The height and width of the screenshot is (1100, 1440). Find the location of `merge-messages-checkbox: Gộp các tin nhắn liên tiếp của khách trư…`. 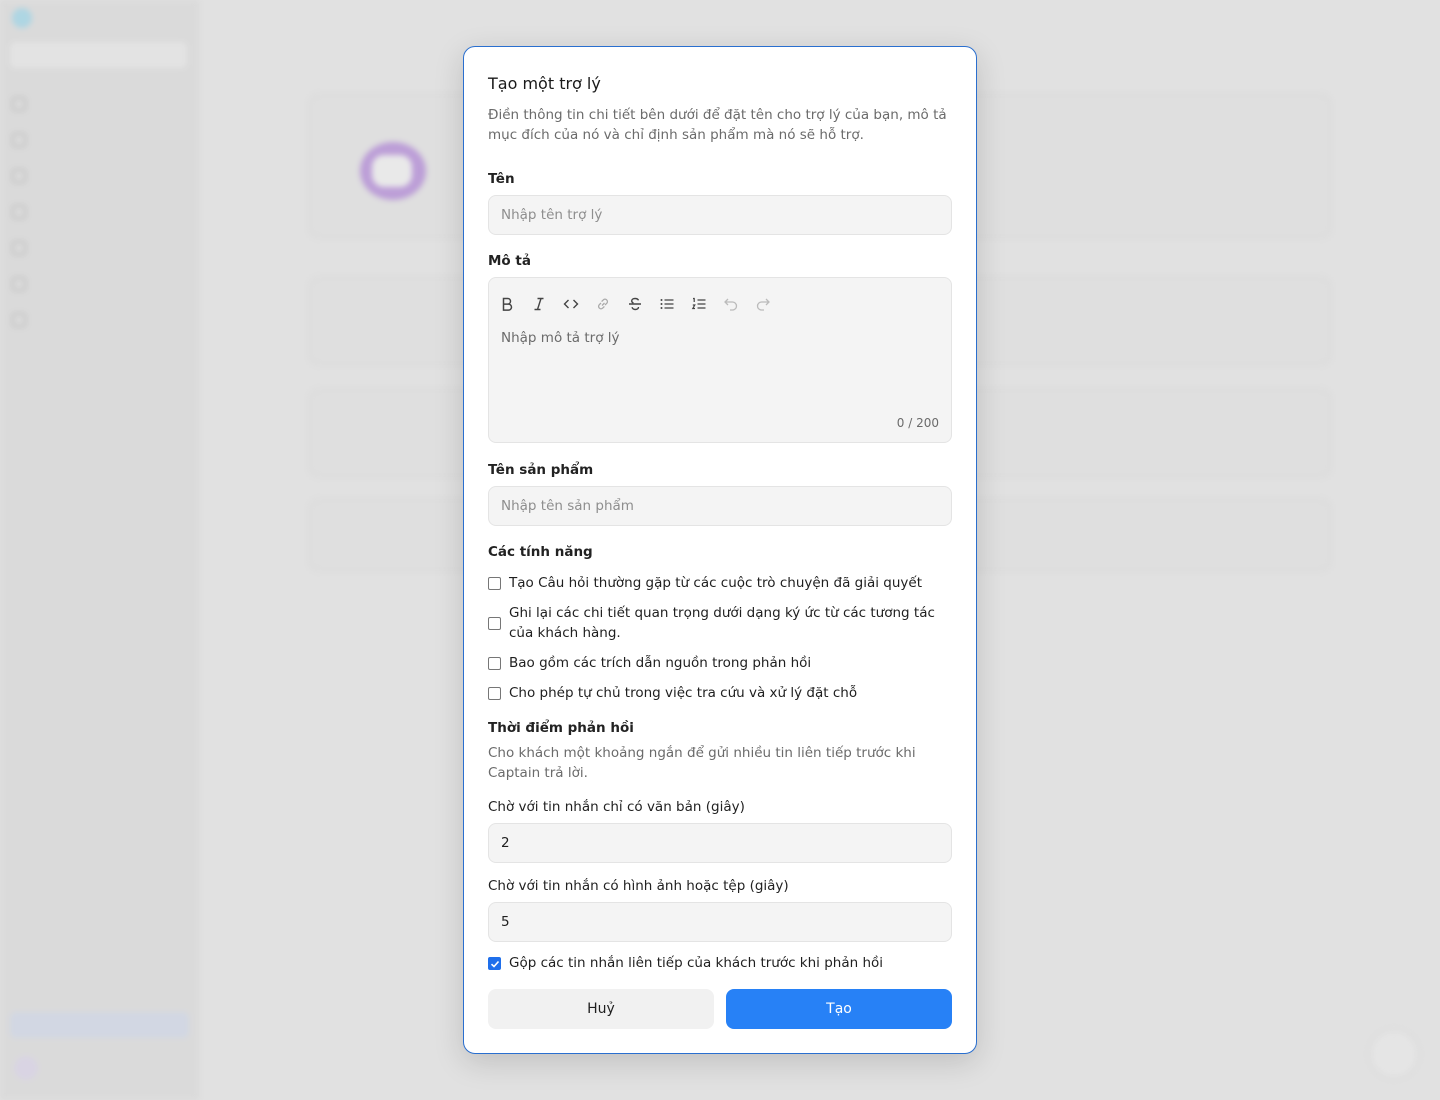

merge-messages-checkbox: Gộp các tin nhắn liên tiếp của khách trư… is located at coordinates (720, 963).